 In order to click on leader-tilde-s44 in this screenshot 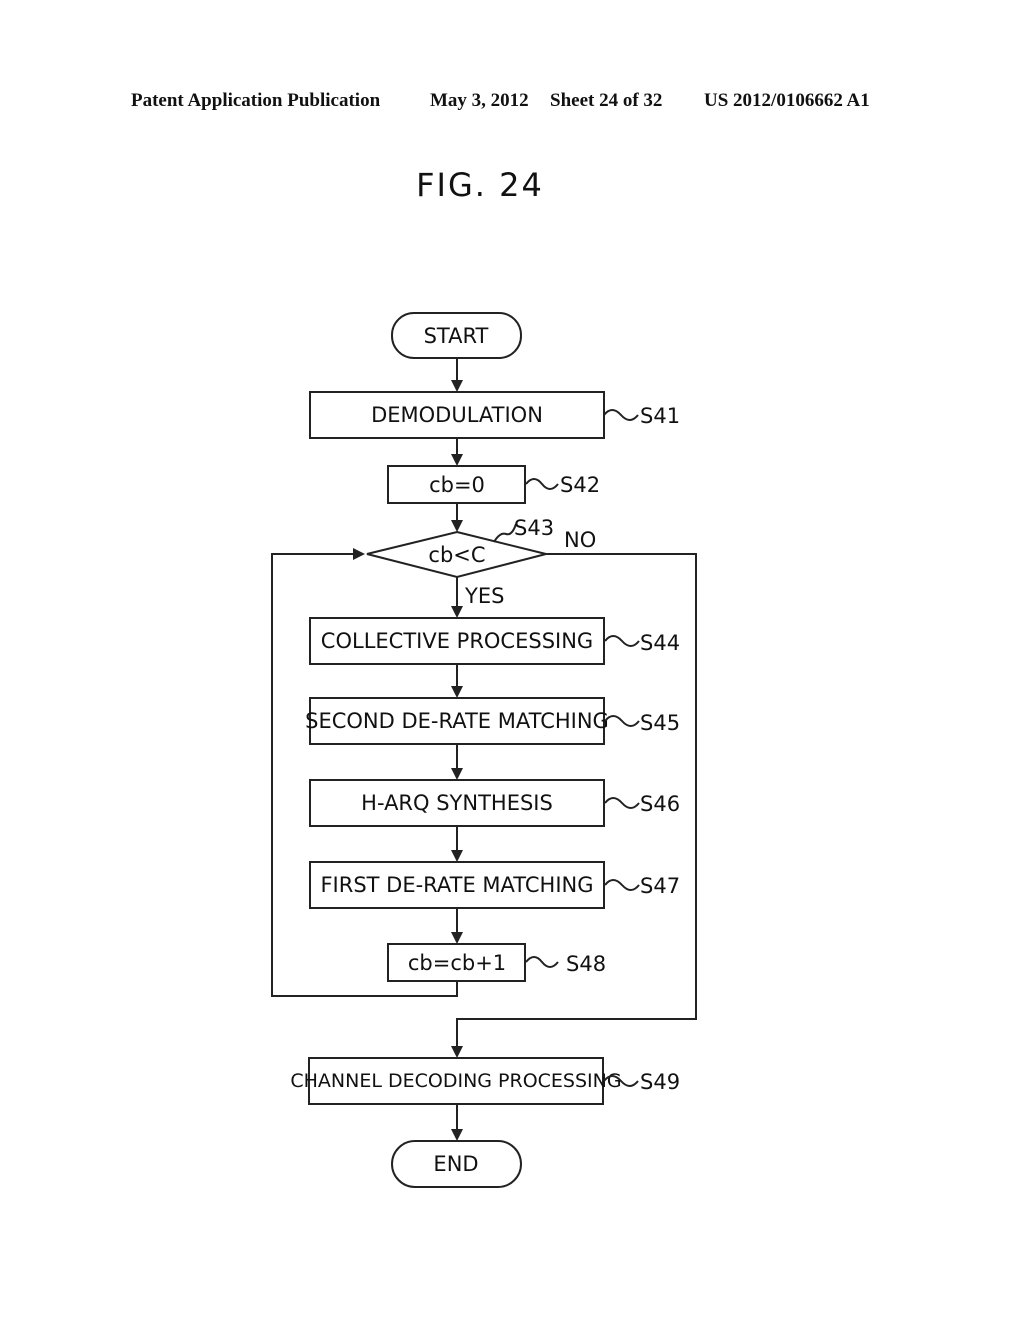, I will do `click(622, 641)`.